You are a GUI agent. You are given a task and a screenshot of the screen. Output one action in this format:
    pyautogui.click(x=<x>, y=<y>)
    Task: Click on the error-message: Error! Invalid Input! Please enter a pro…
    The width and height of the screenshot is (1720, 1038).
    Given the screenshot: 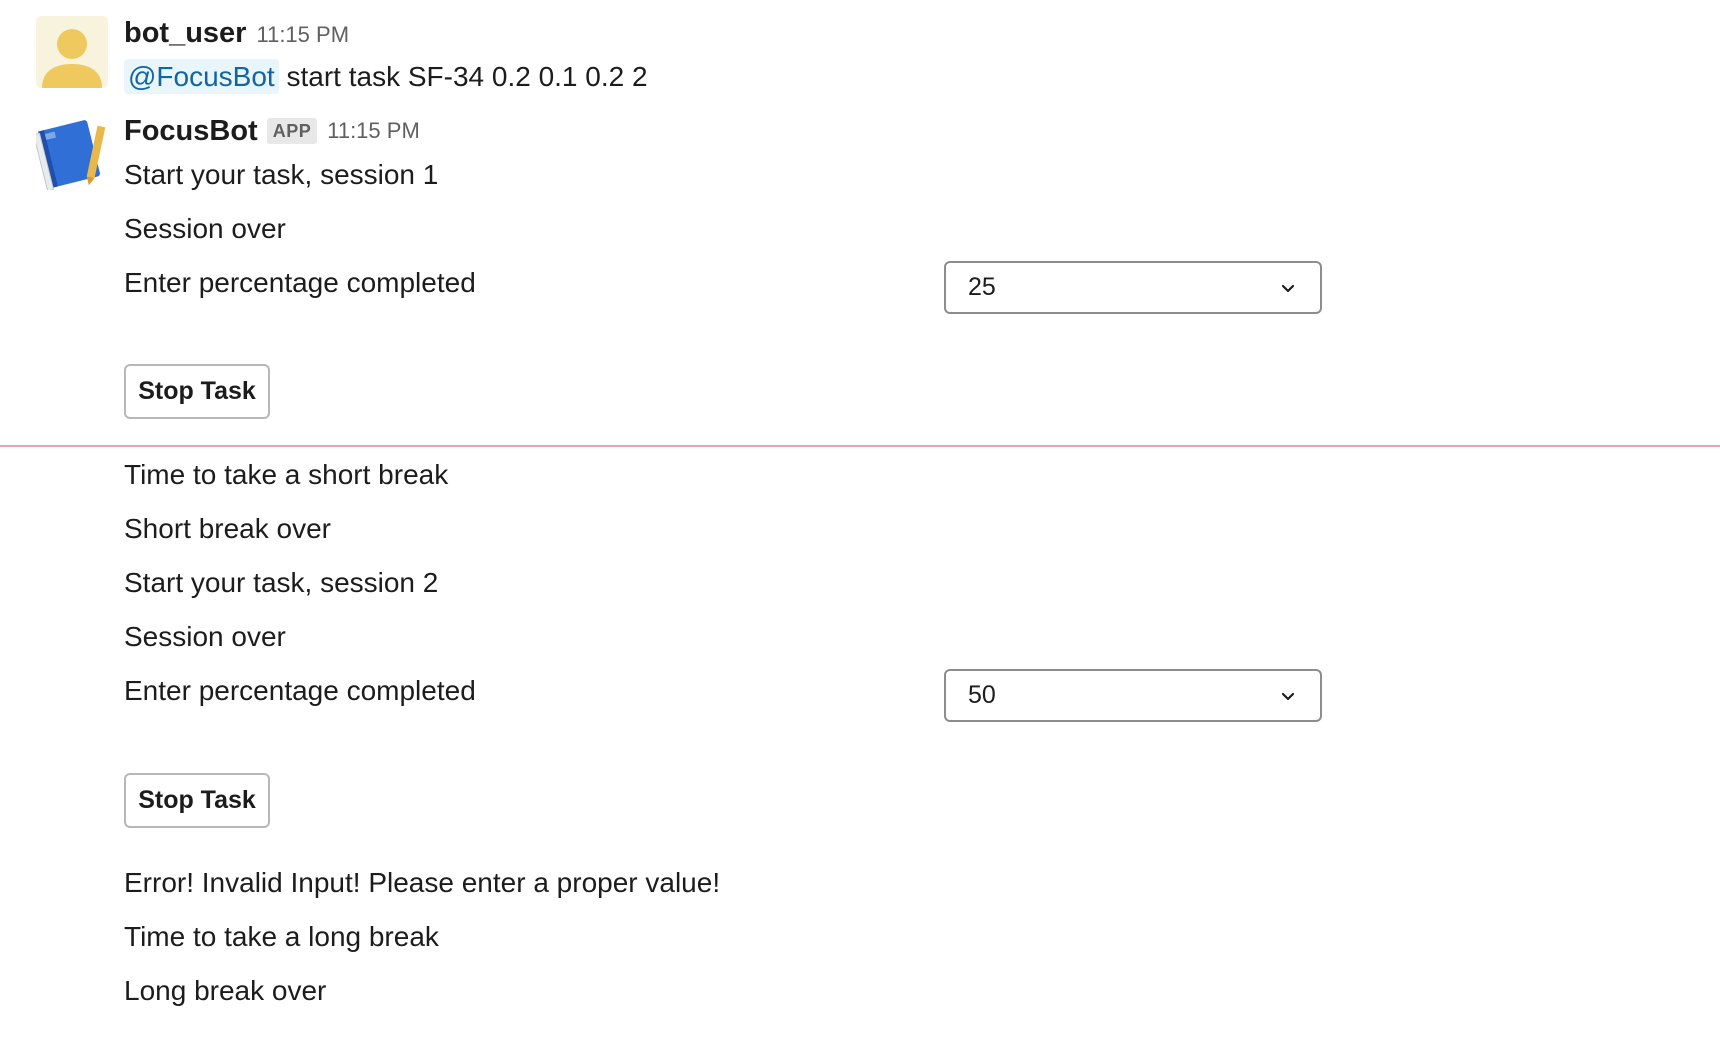 What is the action you would take?
    pyautogui.click(x=422, y=882)
    